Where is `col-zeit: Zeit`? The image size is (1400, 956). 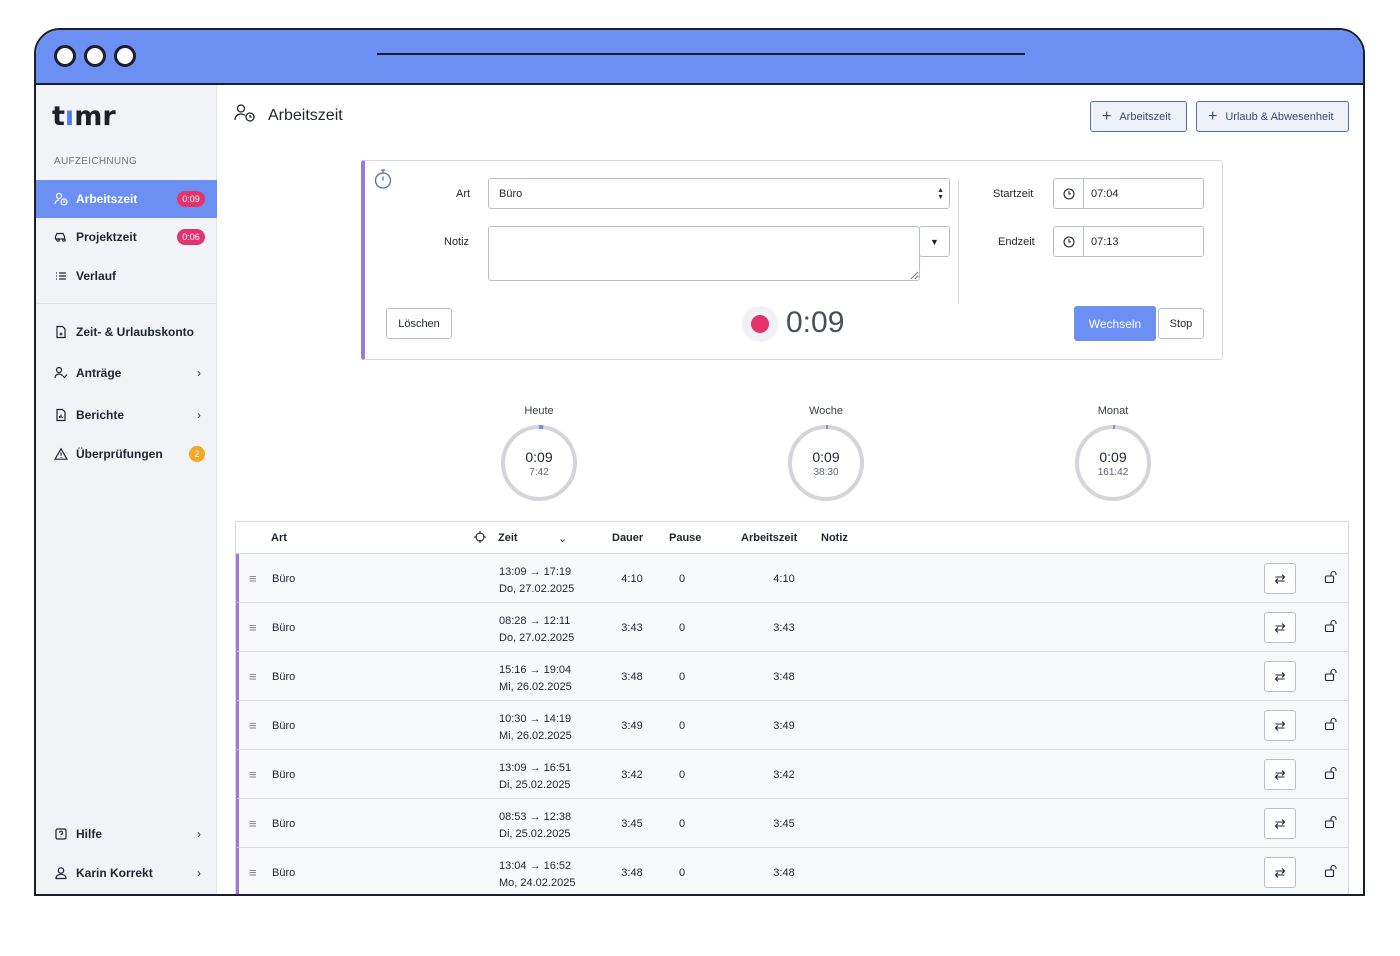 col-zeit: Zeit is located at coordinates (508, 538).